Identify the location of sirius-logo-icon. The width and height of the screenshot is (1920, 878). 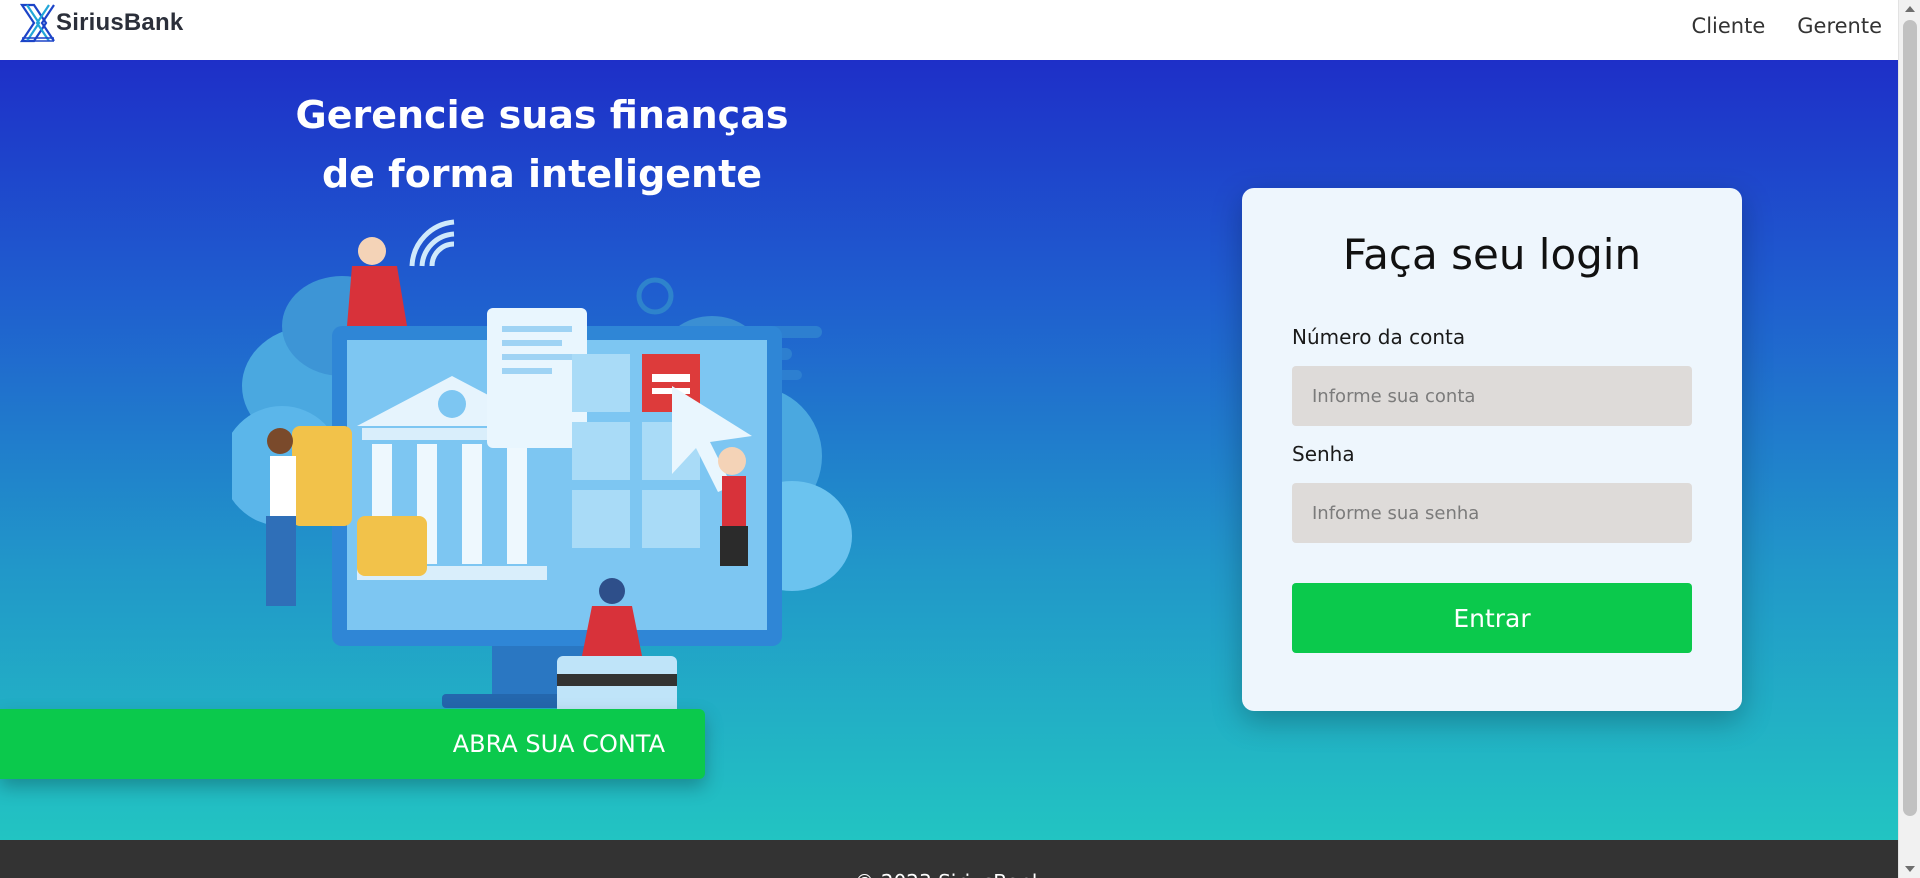
(37, 23).